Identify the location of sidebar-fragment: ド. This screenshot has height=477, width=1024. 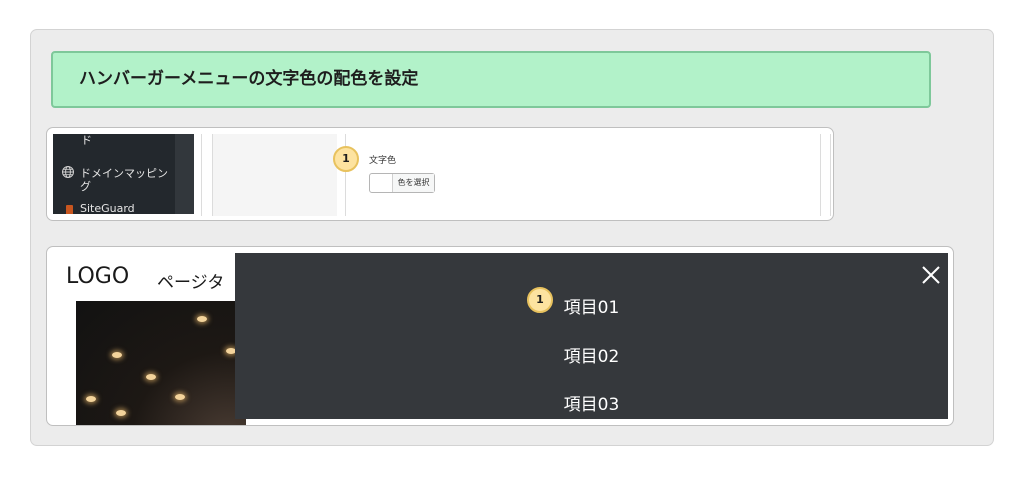
(86, 140).